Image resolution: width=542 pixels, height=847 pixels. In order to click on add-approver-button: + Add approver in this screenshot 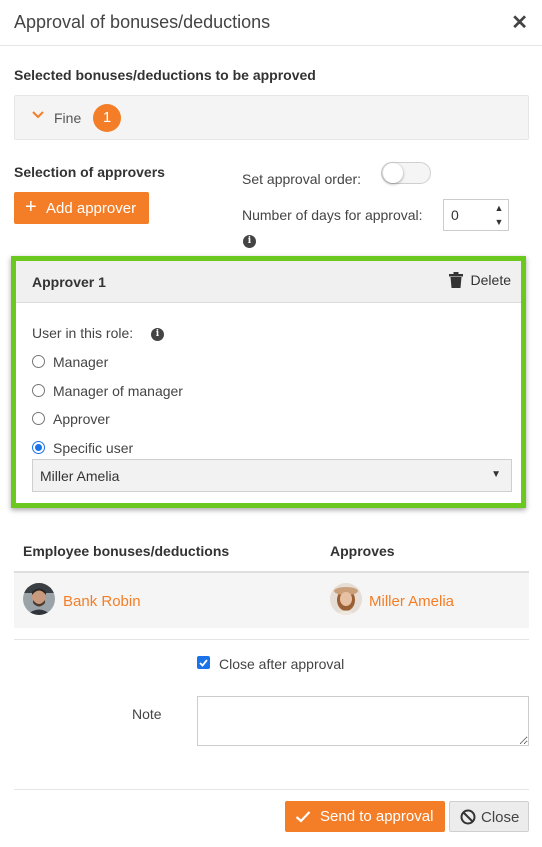, I will do `click(81, 208)`.